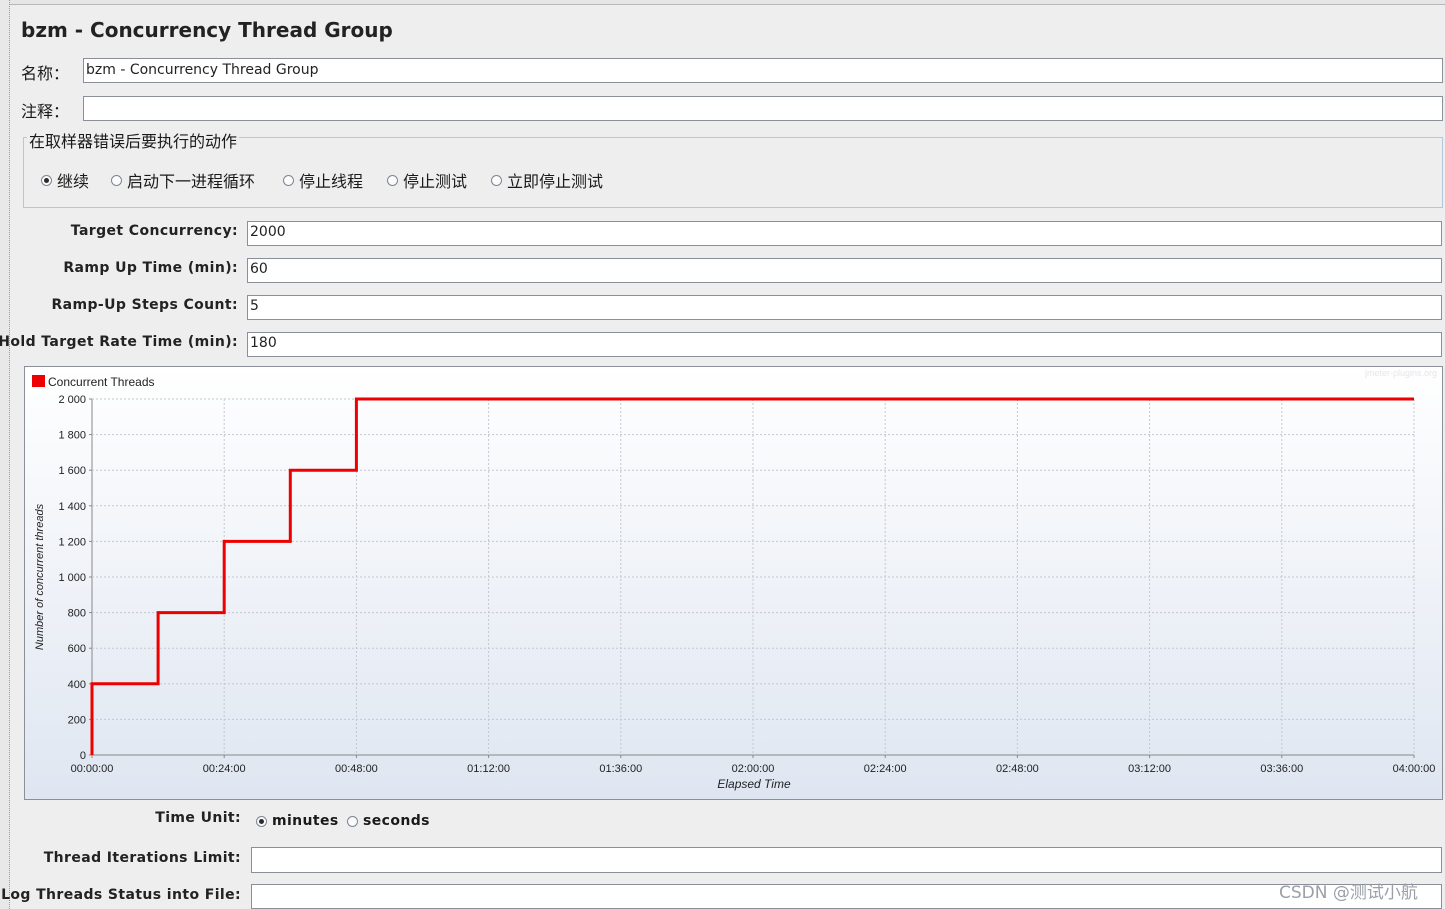  What do you see at coordinates (396, 821) in the screenshot?
I see `radio-seconds-label: seconds` at bounding box center [396, 821].